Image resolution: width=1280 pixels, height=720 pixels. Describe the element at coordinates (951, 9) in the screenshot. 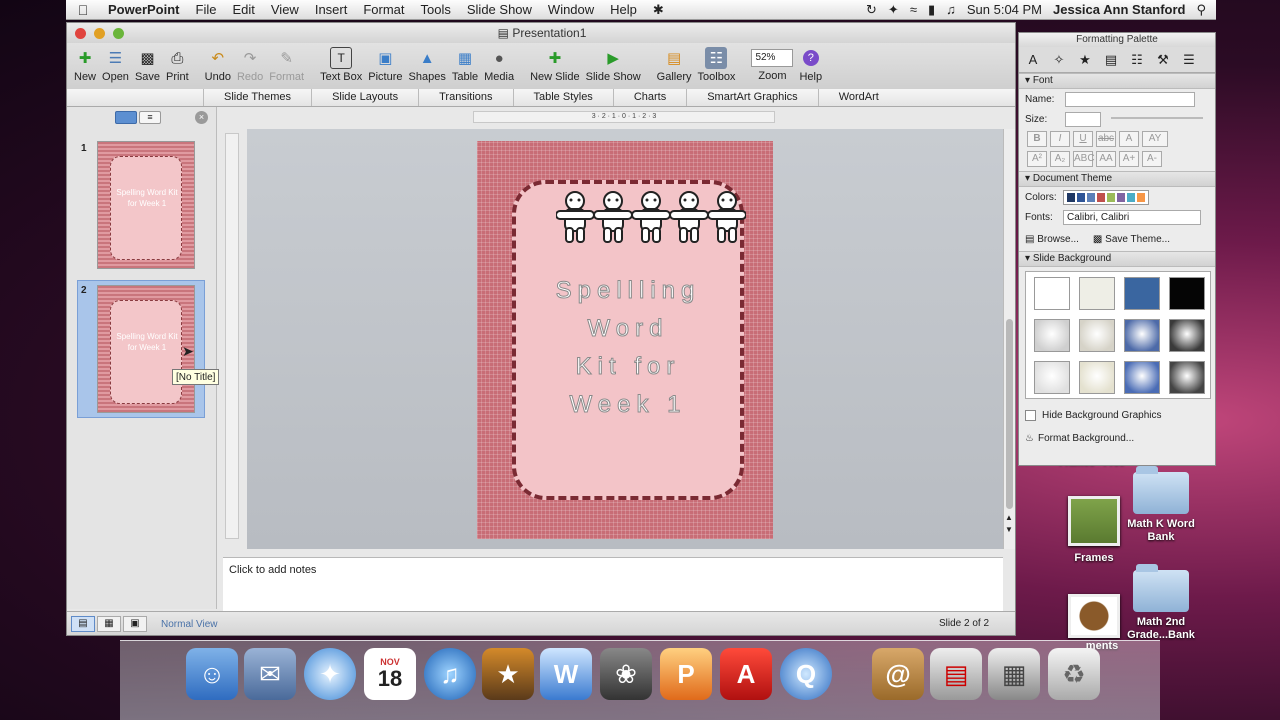

I see `volume-icon: ♫` at that location.